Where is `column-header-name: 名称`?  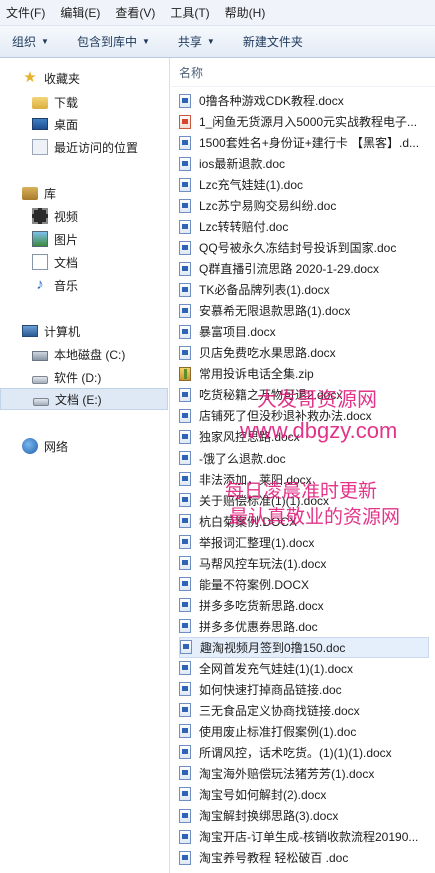 column-header-name: 名称 is located at coordinates (191, 72).